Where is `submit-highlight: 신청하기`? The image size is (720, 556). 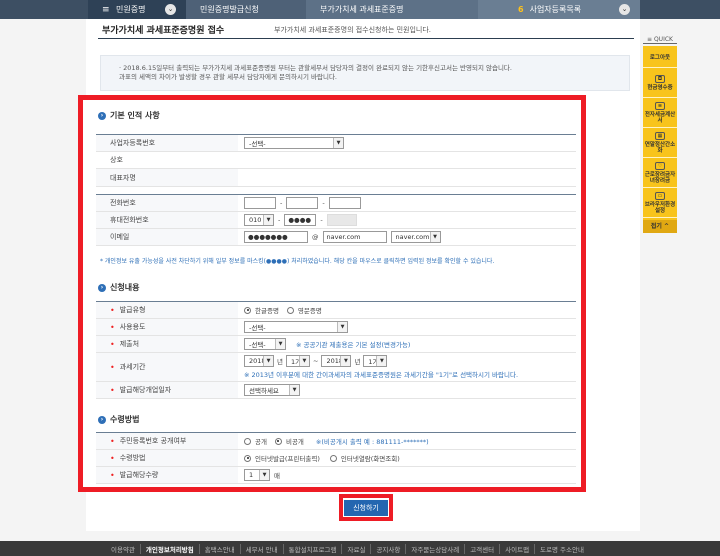
submit-highlight: 신청하기 is located at coordinates (366, 507).